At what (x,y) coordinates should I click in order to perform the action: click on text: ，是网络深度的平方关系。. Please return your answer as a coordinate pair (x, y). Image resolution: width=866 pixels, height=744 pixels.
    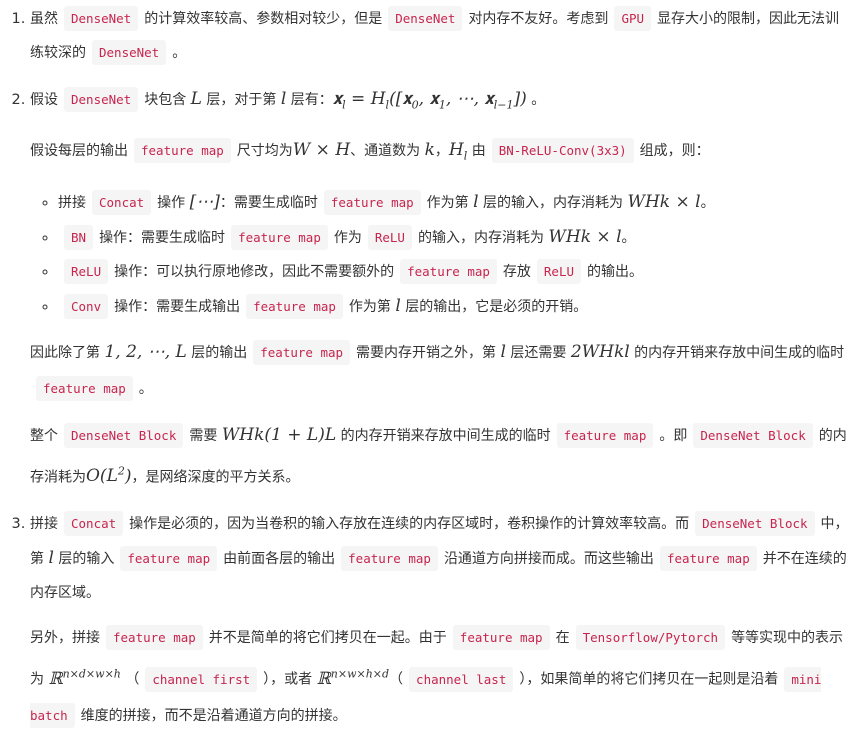
    Looking at the image, I should click on (215, 477).